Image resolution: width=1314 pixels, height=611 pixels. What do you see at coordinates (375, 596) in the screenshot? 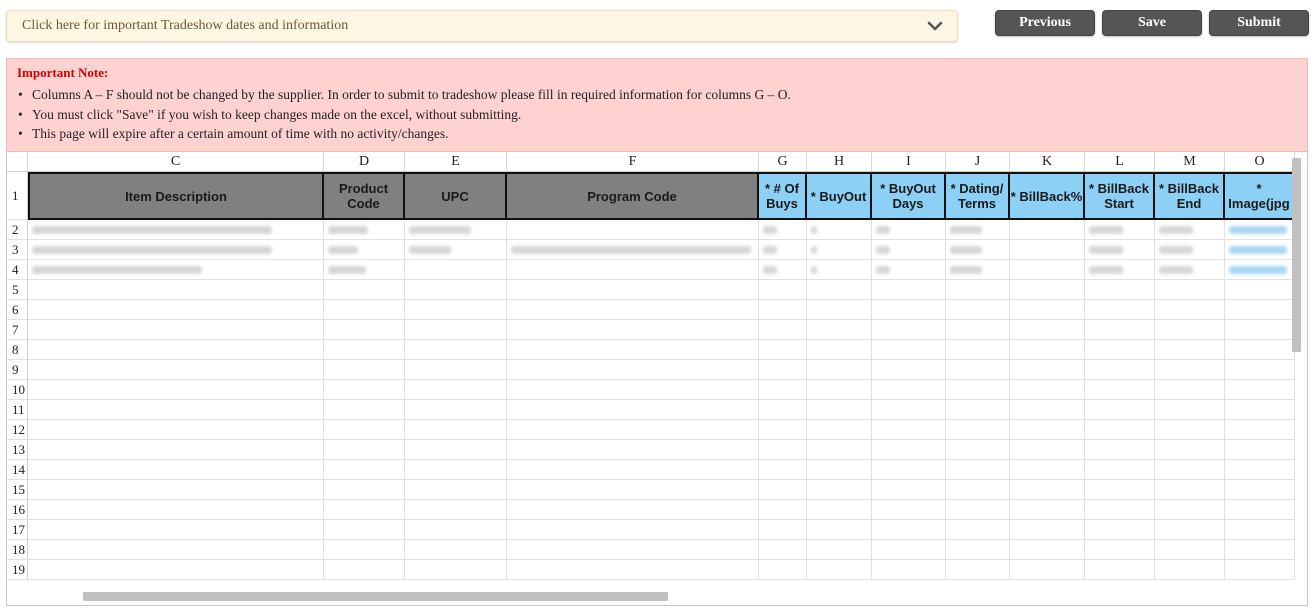
I see `horizontal-scrollbar` at bounding box center [375, 596].